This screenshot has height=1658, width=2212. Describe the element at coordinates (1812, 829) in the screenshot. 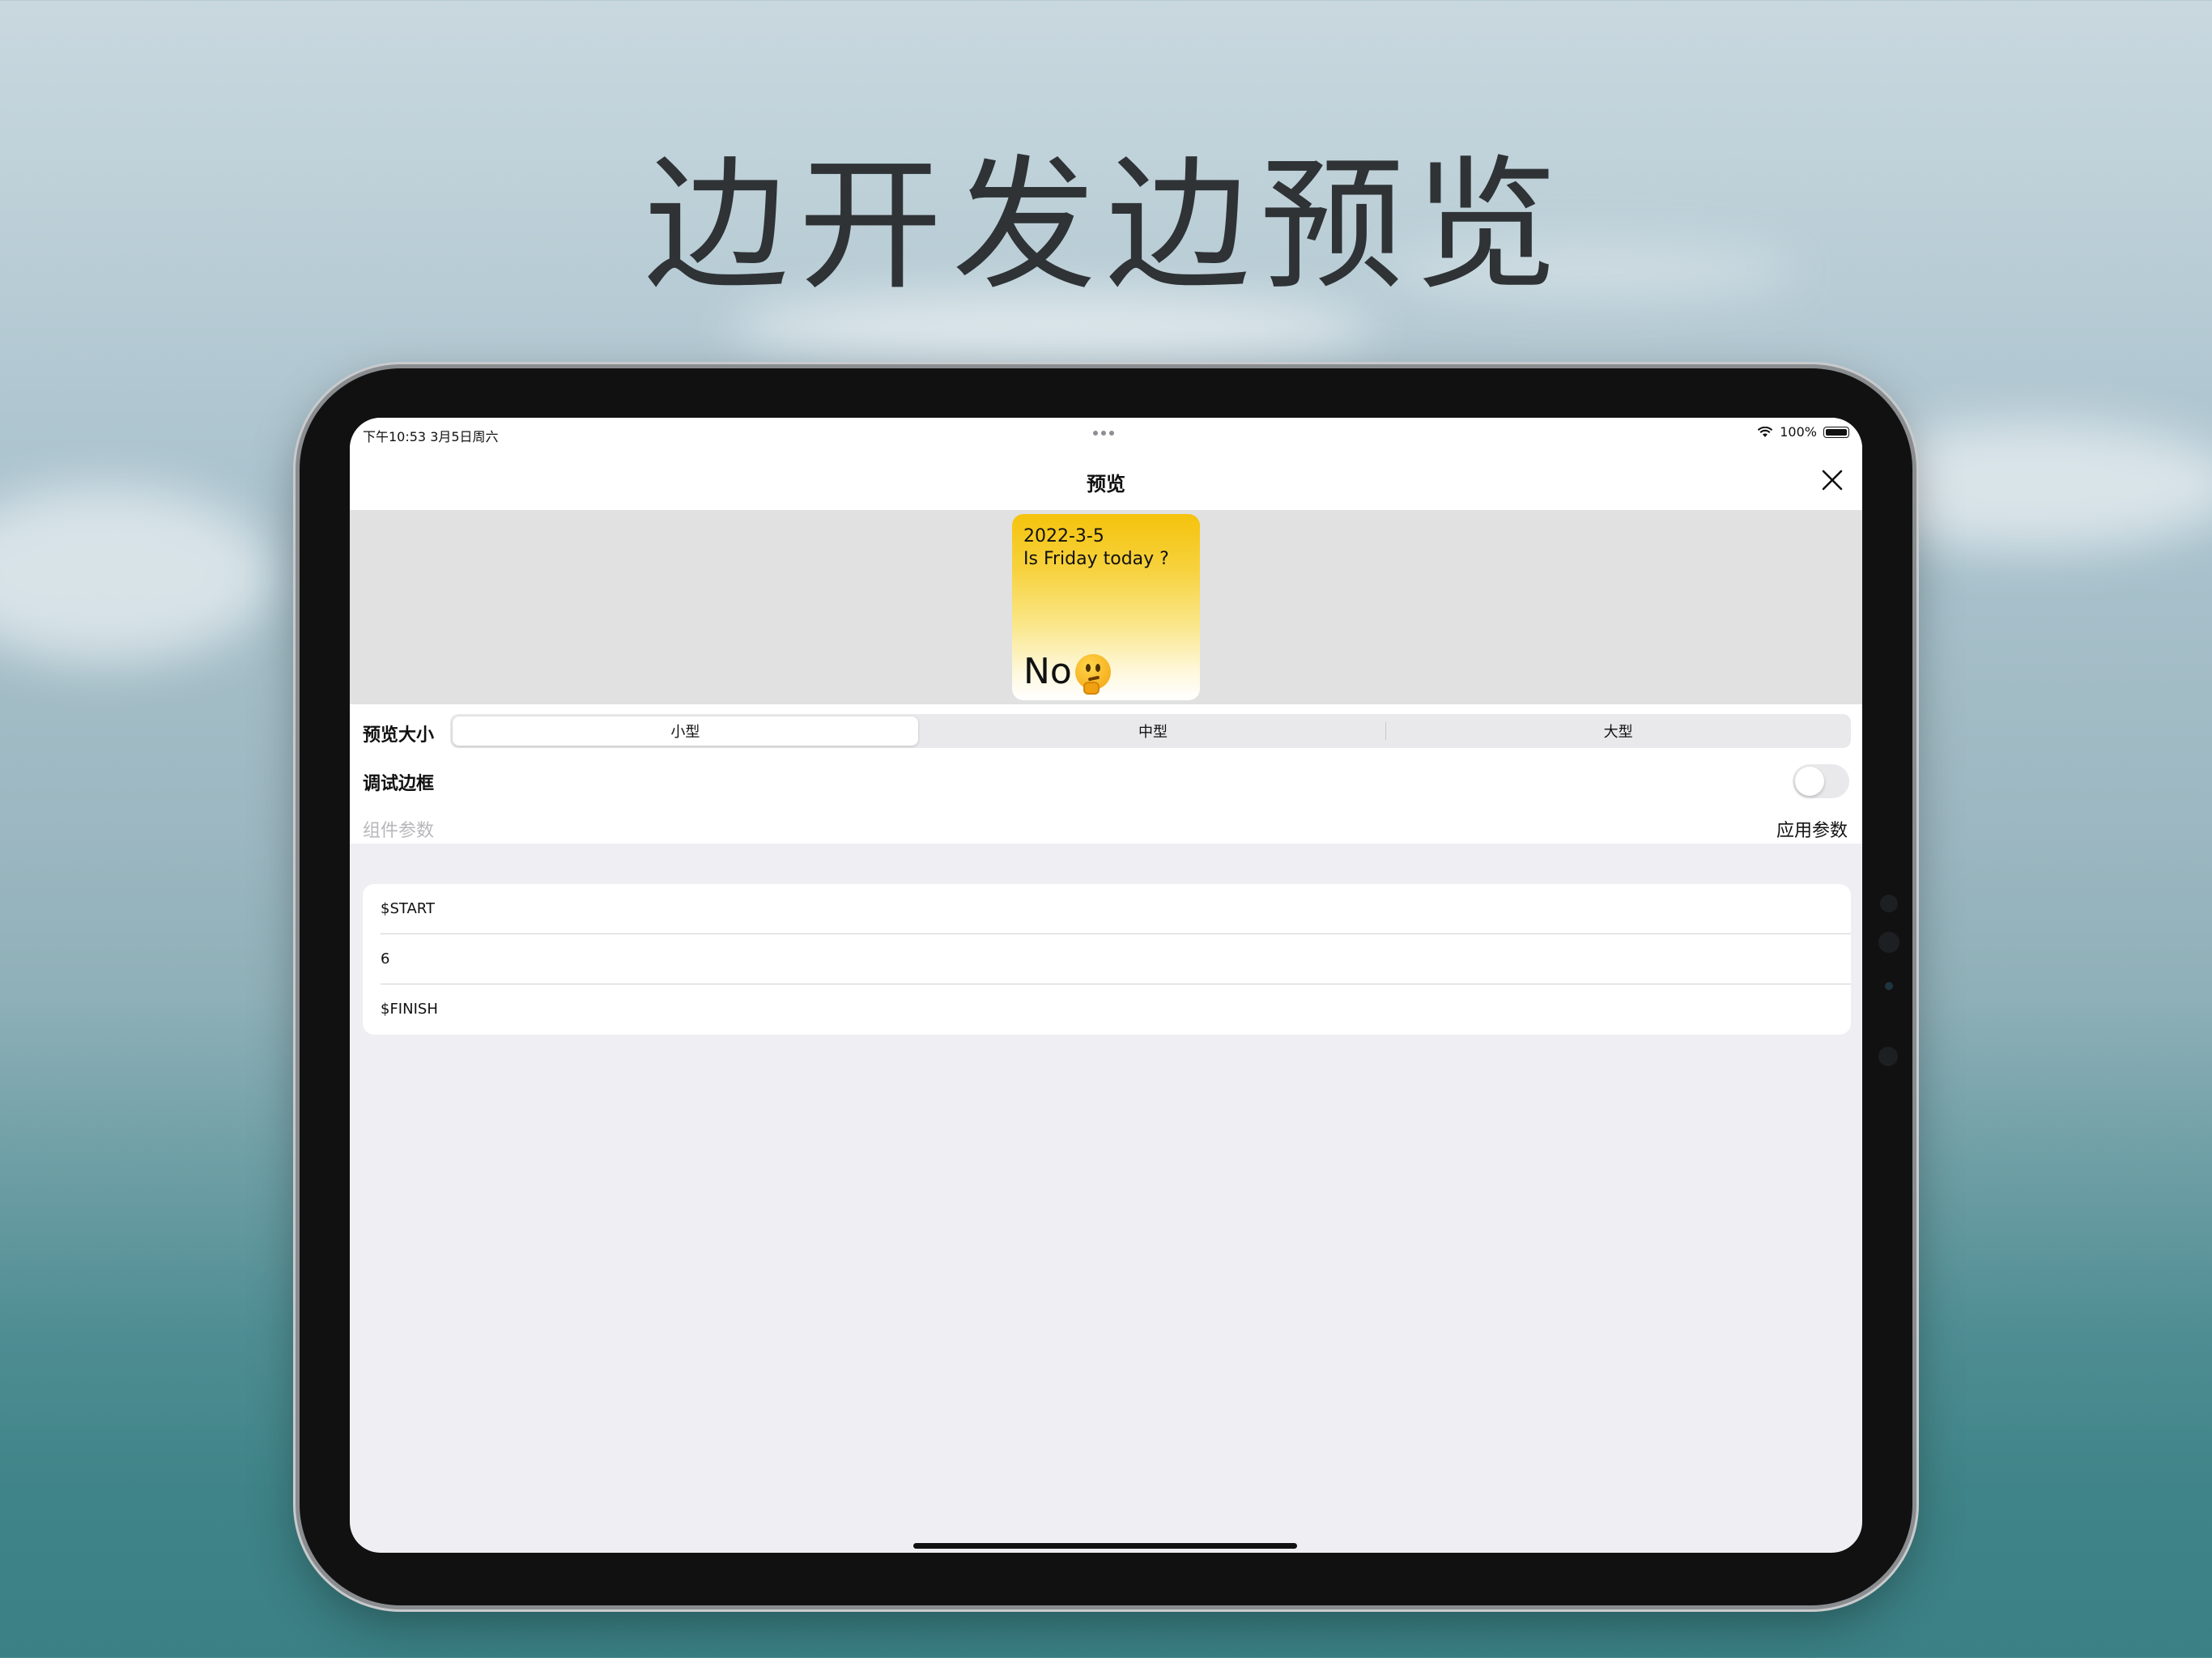

I see `apply-params-button: 应用参数` at that location.